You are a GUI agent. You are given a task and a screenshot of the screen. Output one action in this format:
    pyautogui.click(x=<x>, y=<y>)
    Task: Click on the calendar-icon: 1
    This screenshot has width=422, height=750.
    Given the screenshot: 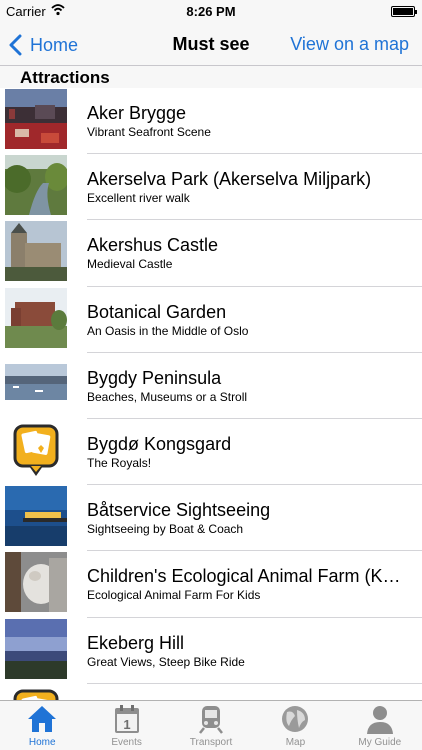 What is the action you would take?
    pyautogui.click(x=126, y=719)
    